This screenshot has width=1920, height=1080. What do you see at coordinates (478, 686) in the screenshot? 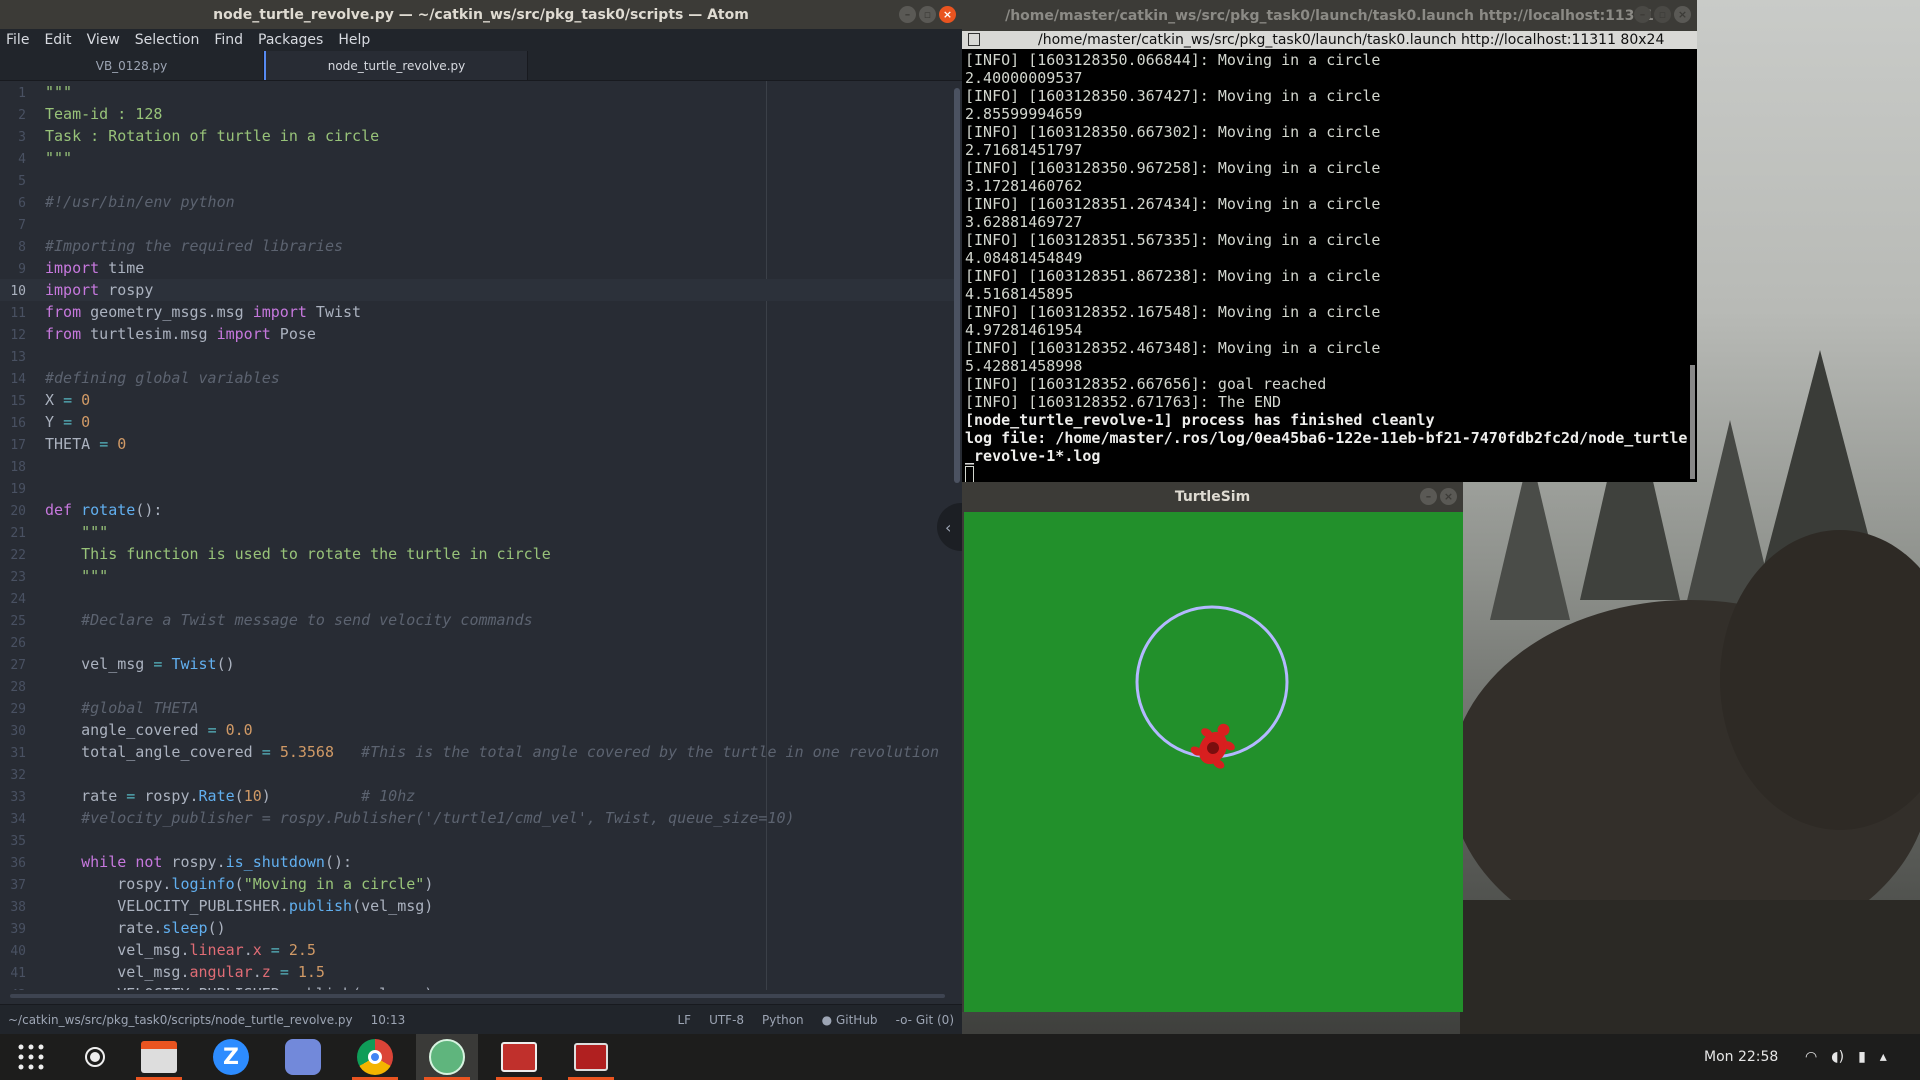
I see `code-line: 28` at bounding box center [478, 686].